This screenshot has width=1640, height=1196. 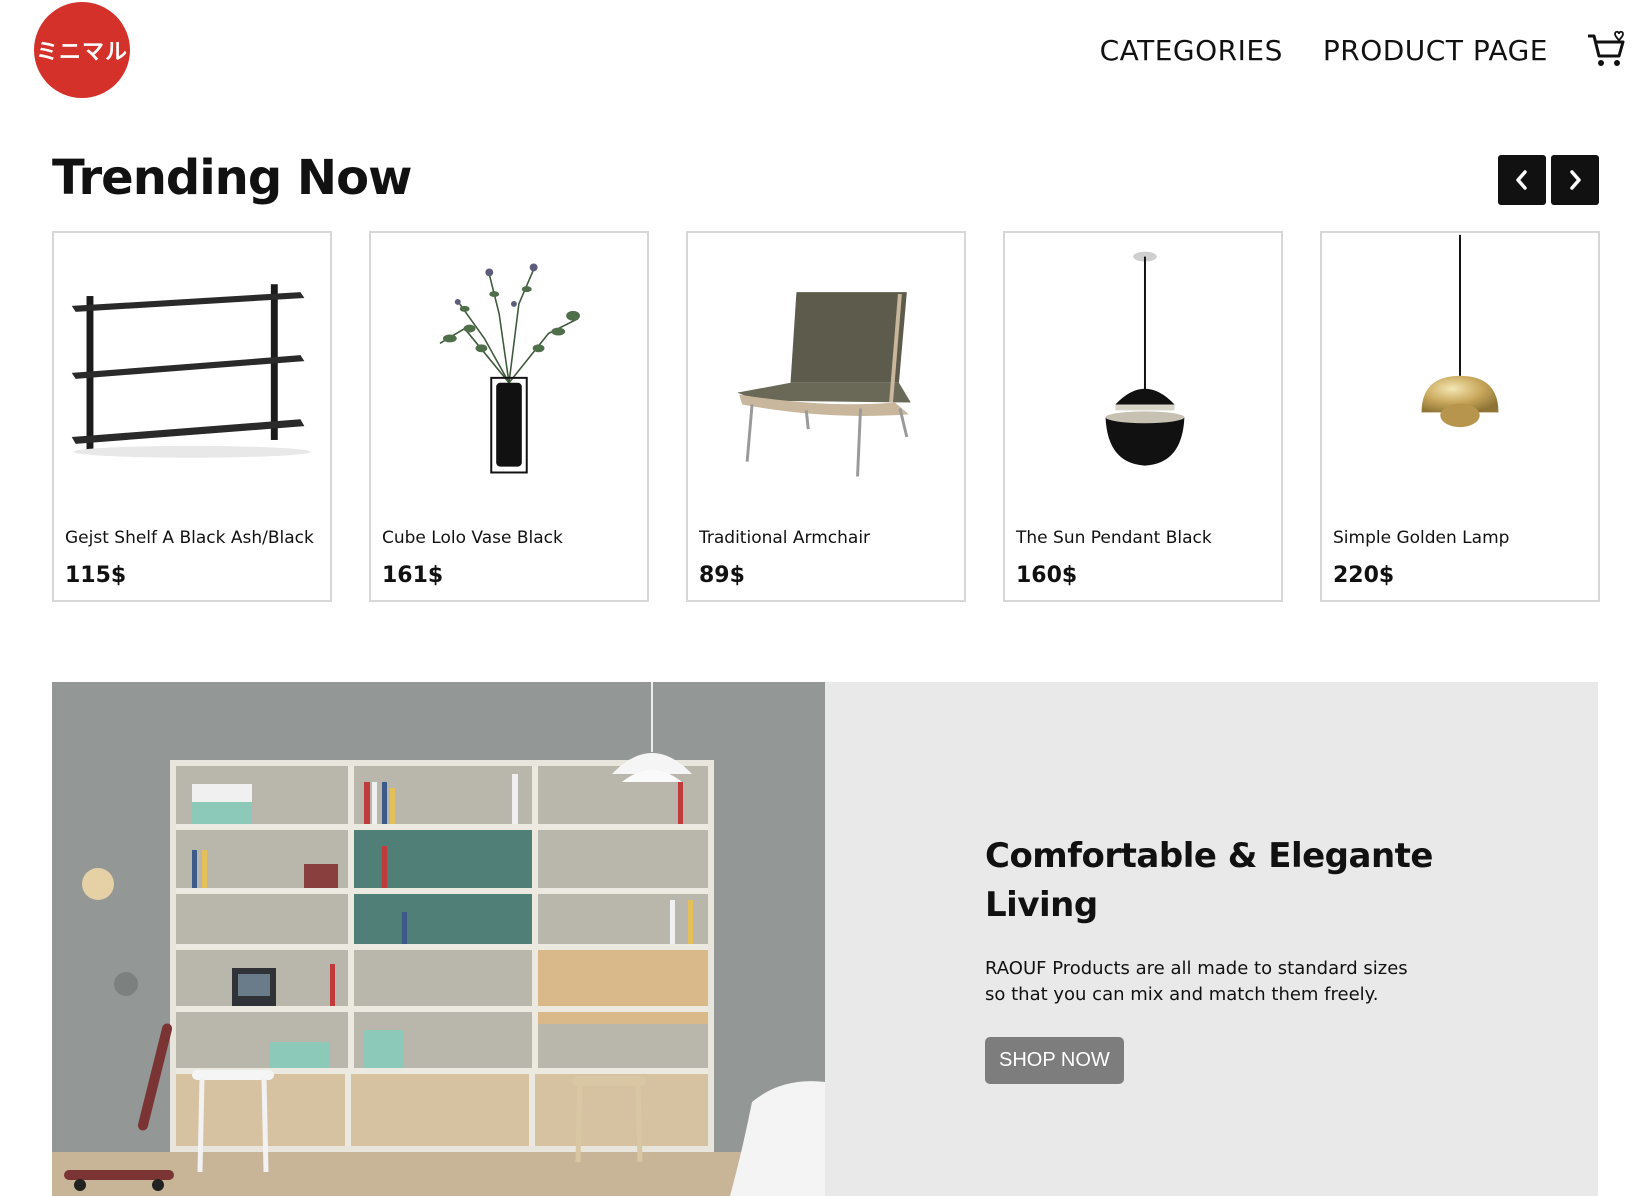 I want to click on carousel-prev-button, so click(x=1522, y=180).